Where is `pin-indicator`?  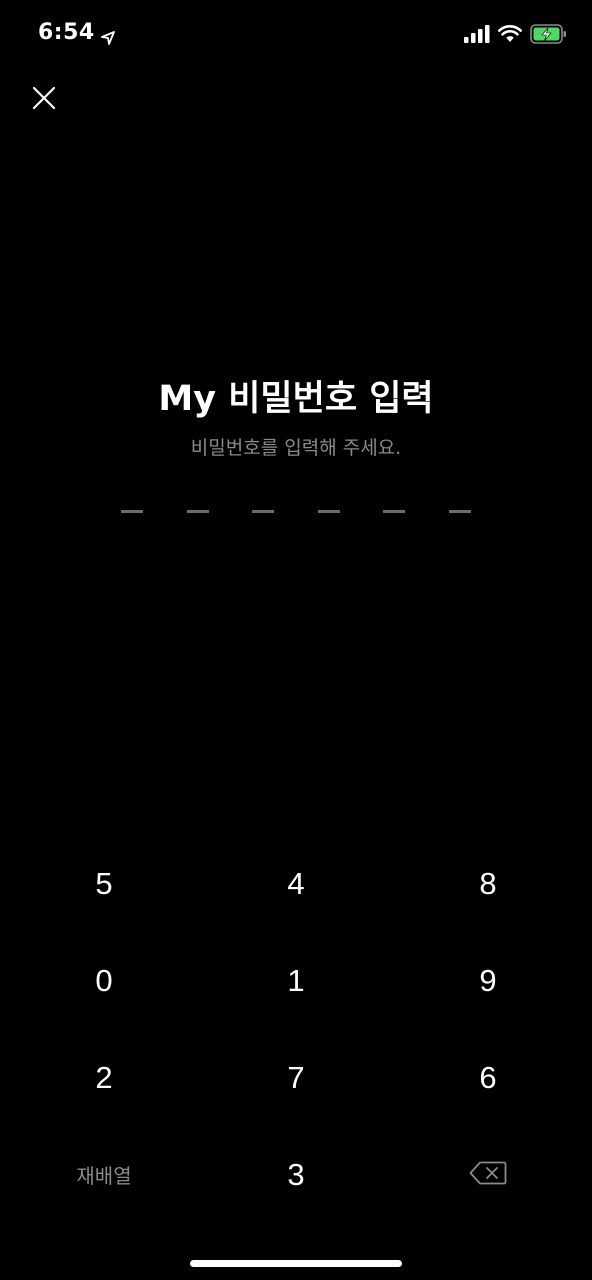 pin-indicator is located at coordinates (296, 512).